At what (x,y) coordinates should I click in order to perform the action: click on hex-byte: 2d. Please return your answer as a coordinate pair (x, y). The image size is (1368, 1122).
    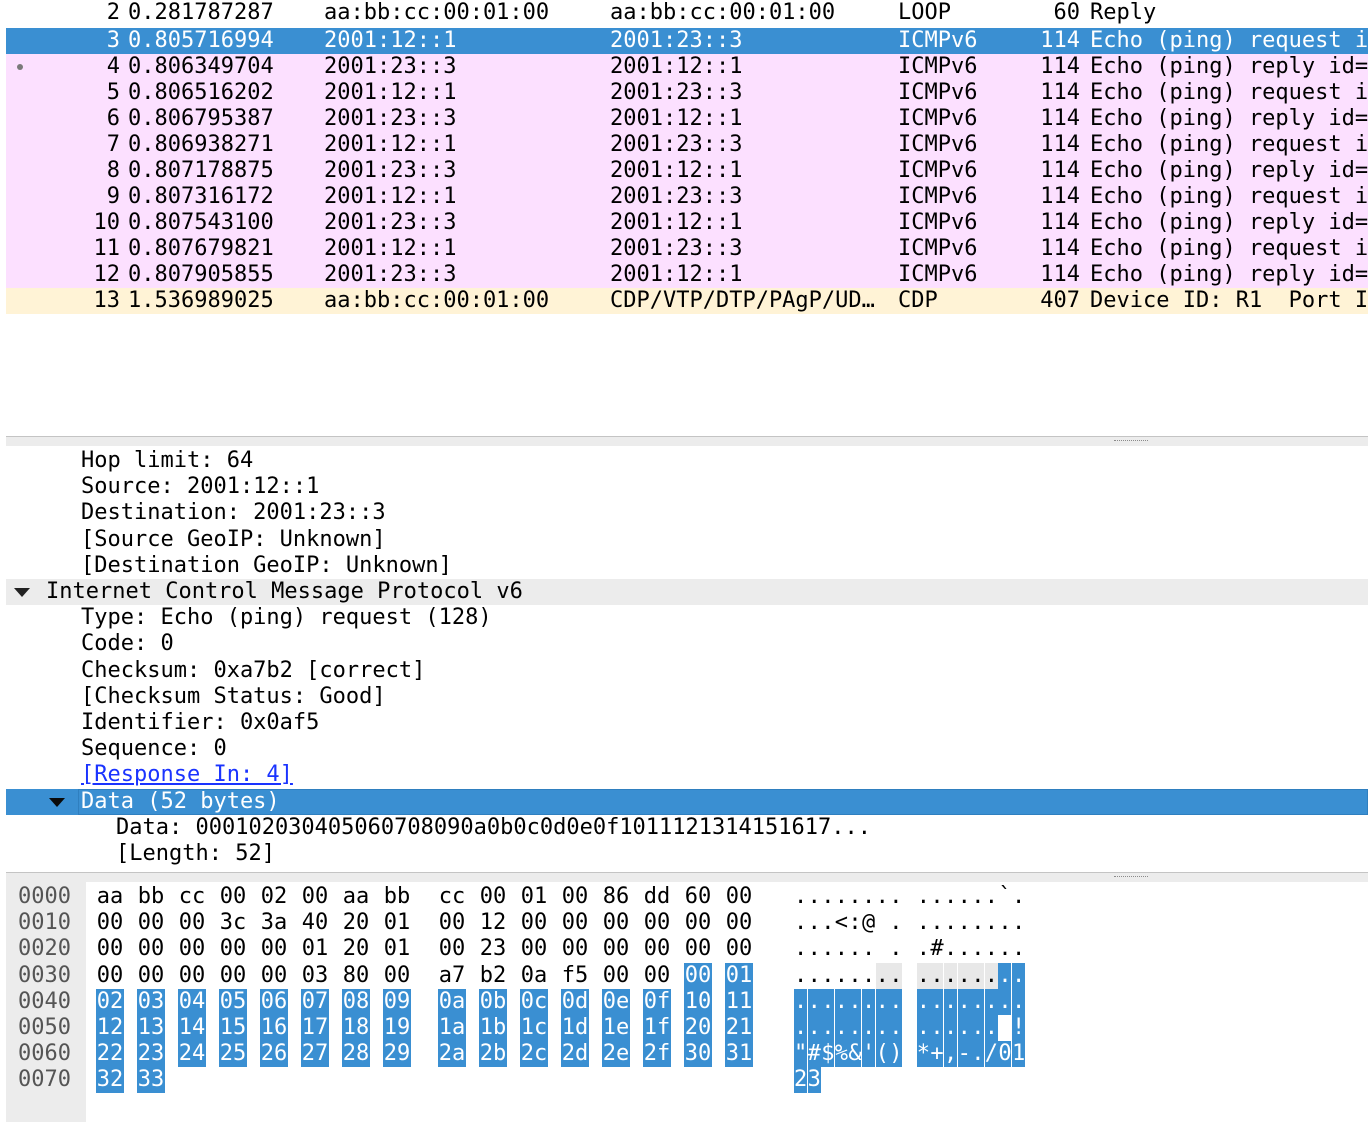
    Looking at the image, I should click on (575, 1054).